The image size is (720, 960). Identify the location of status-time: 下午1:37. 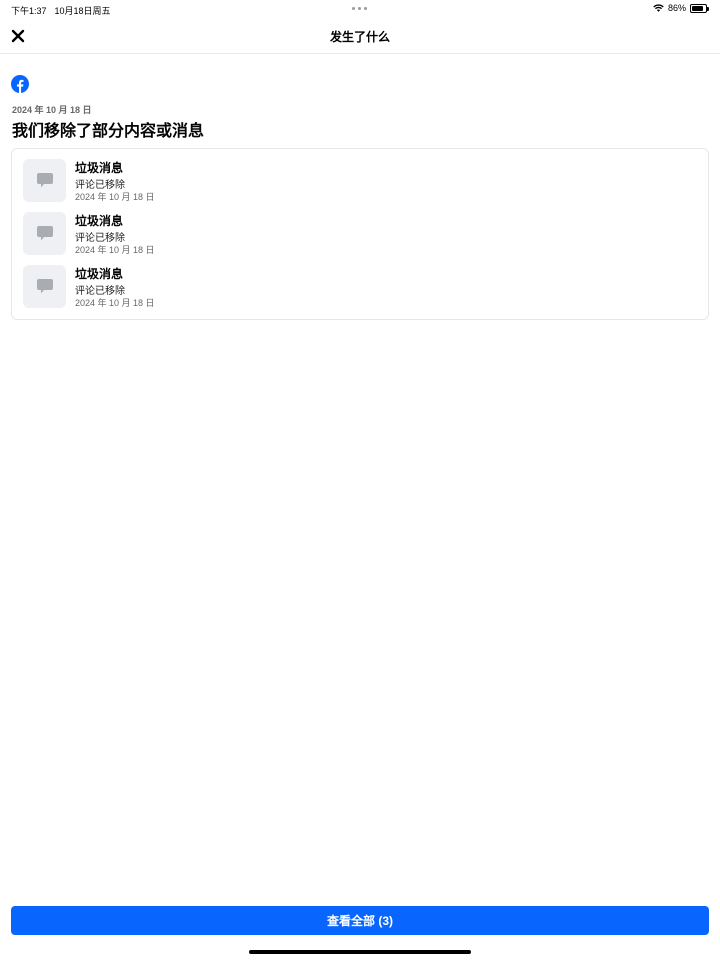
(29, 11).